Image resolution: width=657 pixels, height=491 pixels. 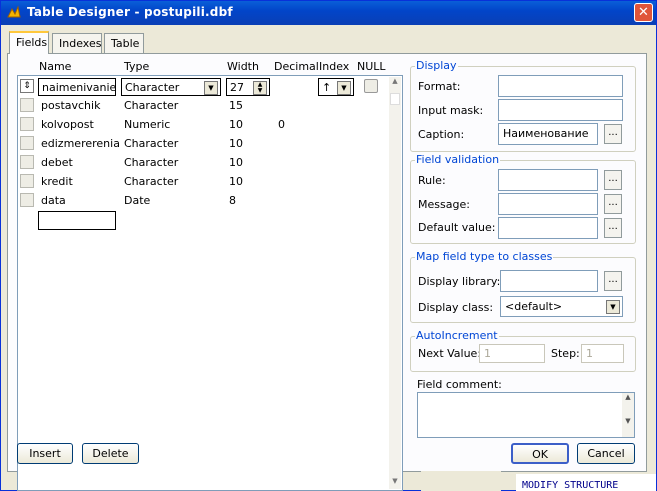 I want to click on row-move-handle: ⇕, so click(x=27, y=86).